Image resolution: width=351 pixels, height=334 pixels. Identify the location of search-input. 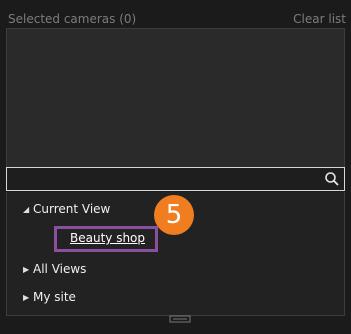
(161, 179).